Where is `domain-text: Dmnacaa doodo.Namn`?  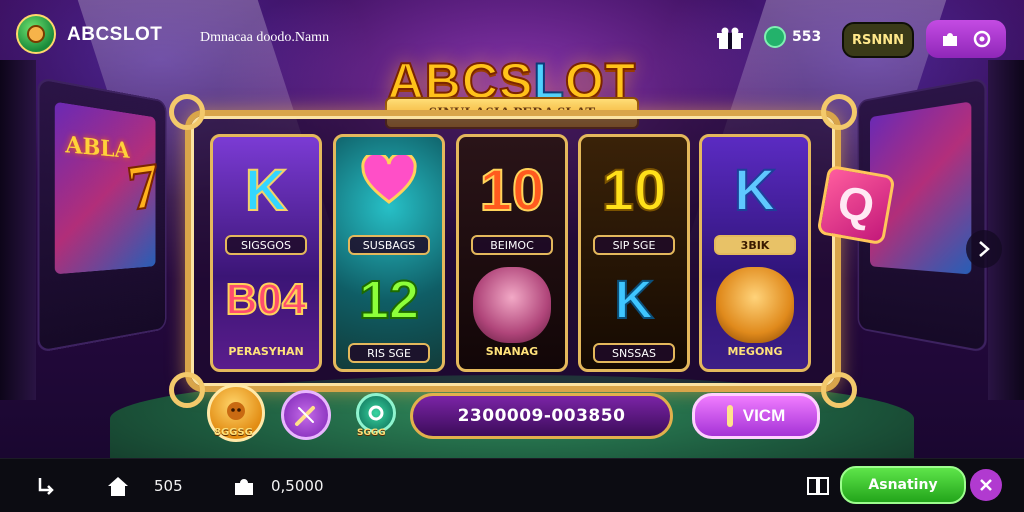 domain-text: Dmnacaa doodo.Namn is located at coordinates (265, 37).